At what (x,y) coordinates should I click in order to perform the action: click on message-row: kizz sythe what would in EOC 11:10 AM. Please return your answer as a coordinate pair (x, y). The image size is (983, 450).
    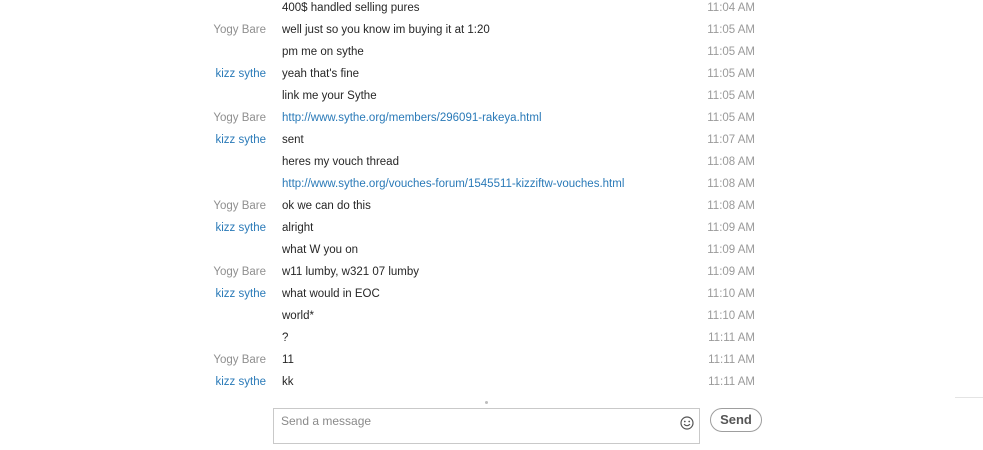
    Looking at the image, I should click on (491, 298).